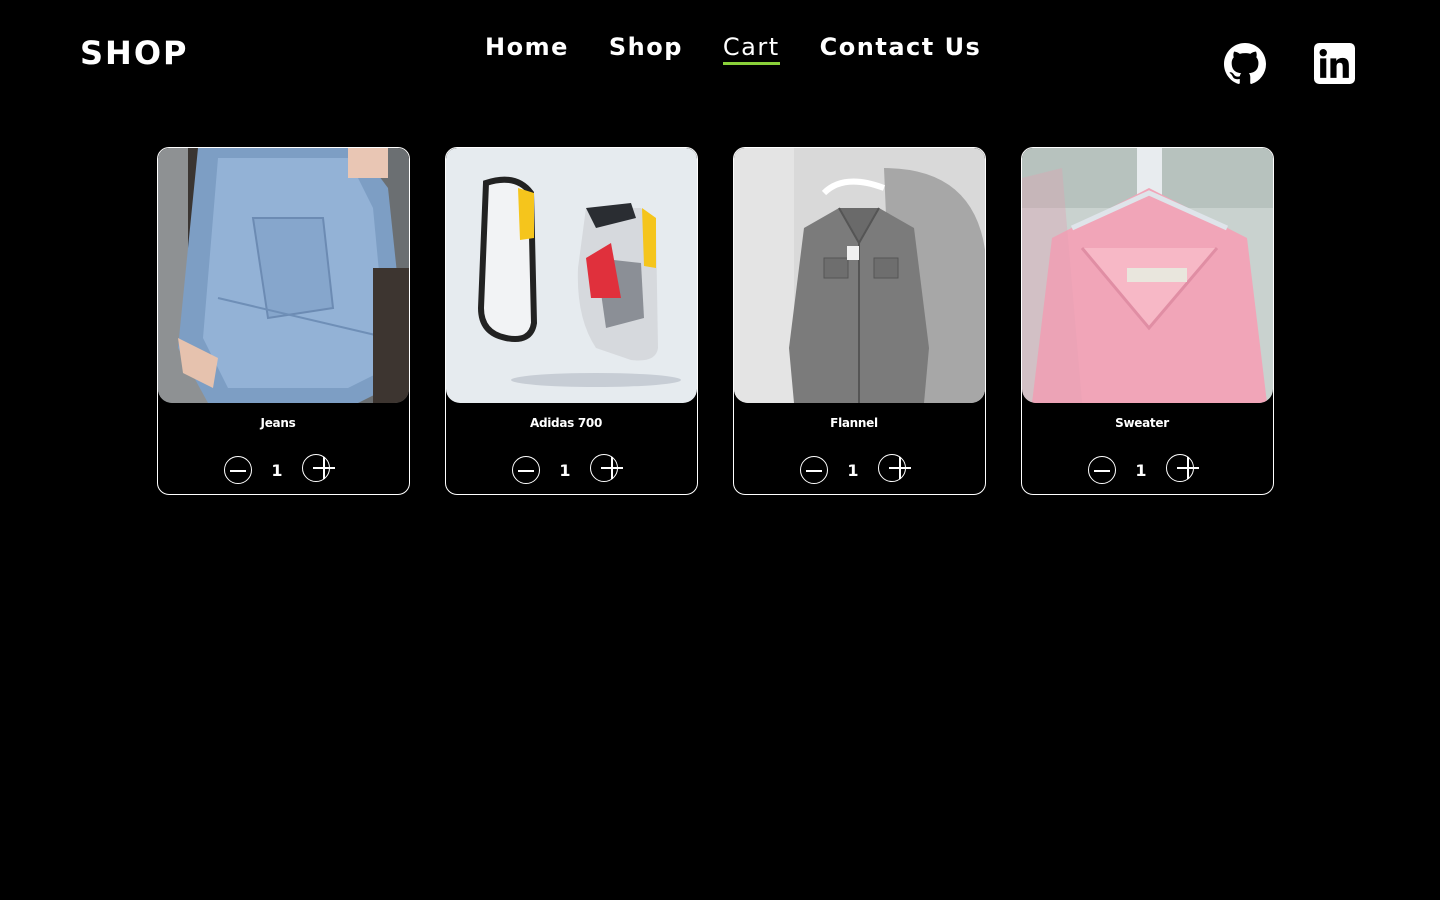  What do you see at coordinates (1334, 63) in the screenshot?
I see `linkedin-icon` at bounding box center [1334, 63].